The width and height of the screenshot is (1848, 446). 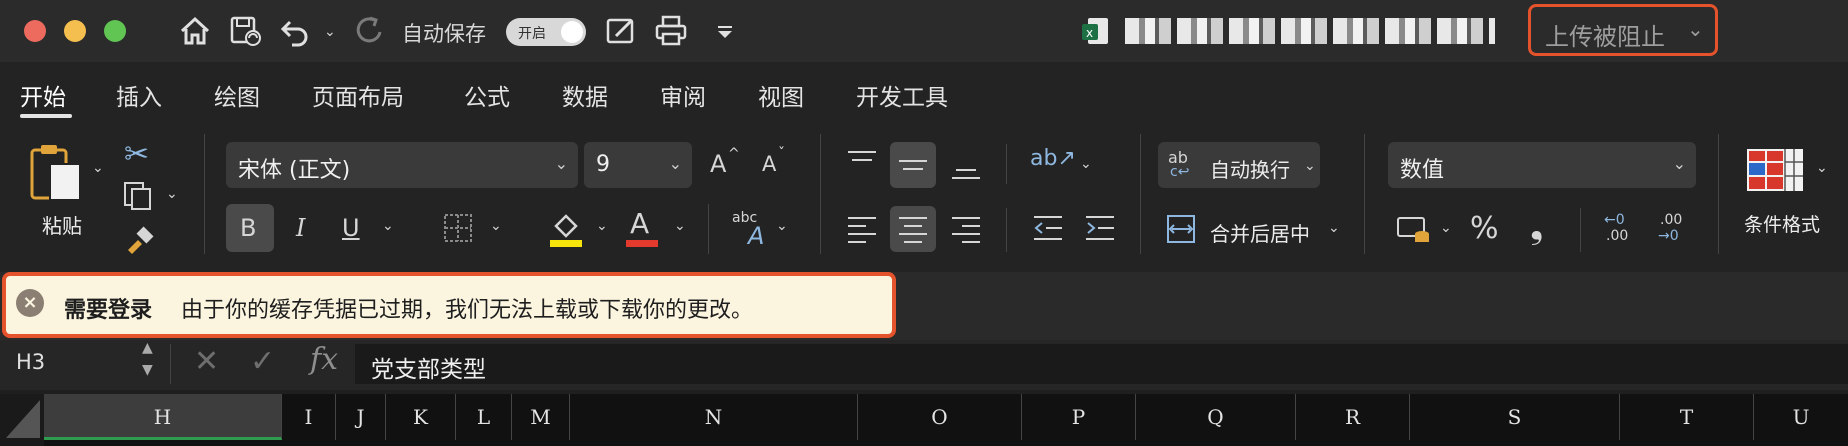 I want to click on tab-developer: 开发工具, so click(x=902, y=95).